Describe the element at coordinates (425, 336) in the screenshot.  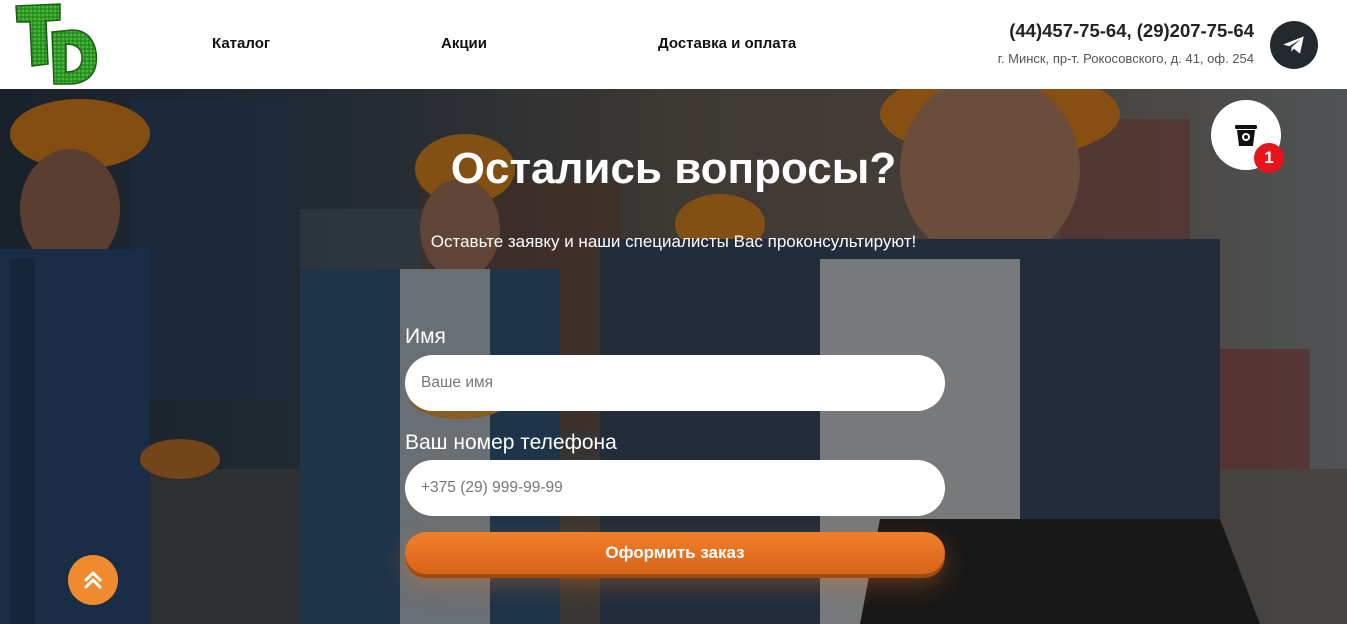
I see `name-label: Имя` at that location.